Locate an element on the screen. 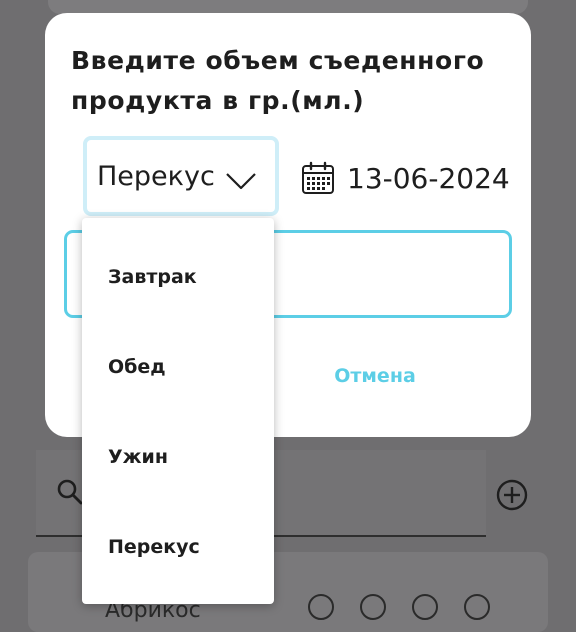 This screenshot has height=632, width=576. date-picker: 13-06-2024 is located at coordinates (405, 178).